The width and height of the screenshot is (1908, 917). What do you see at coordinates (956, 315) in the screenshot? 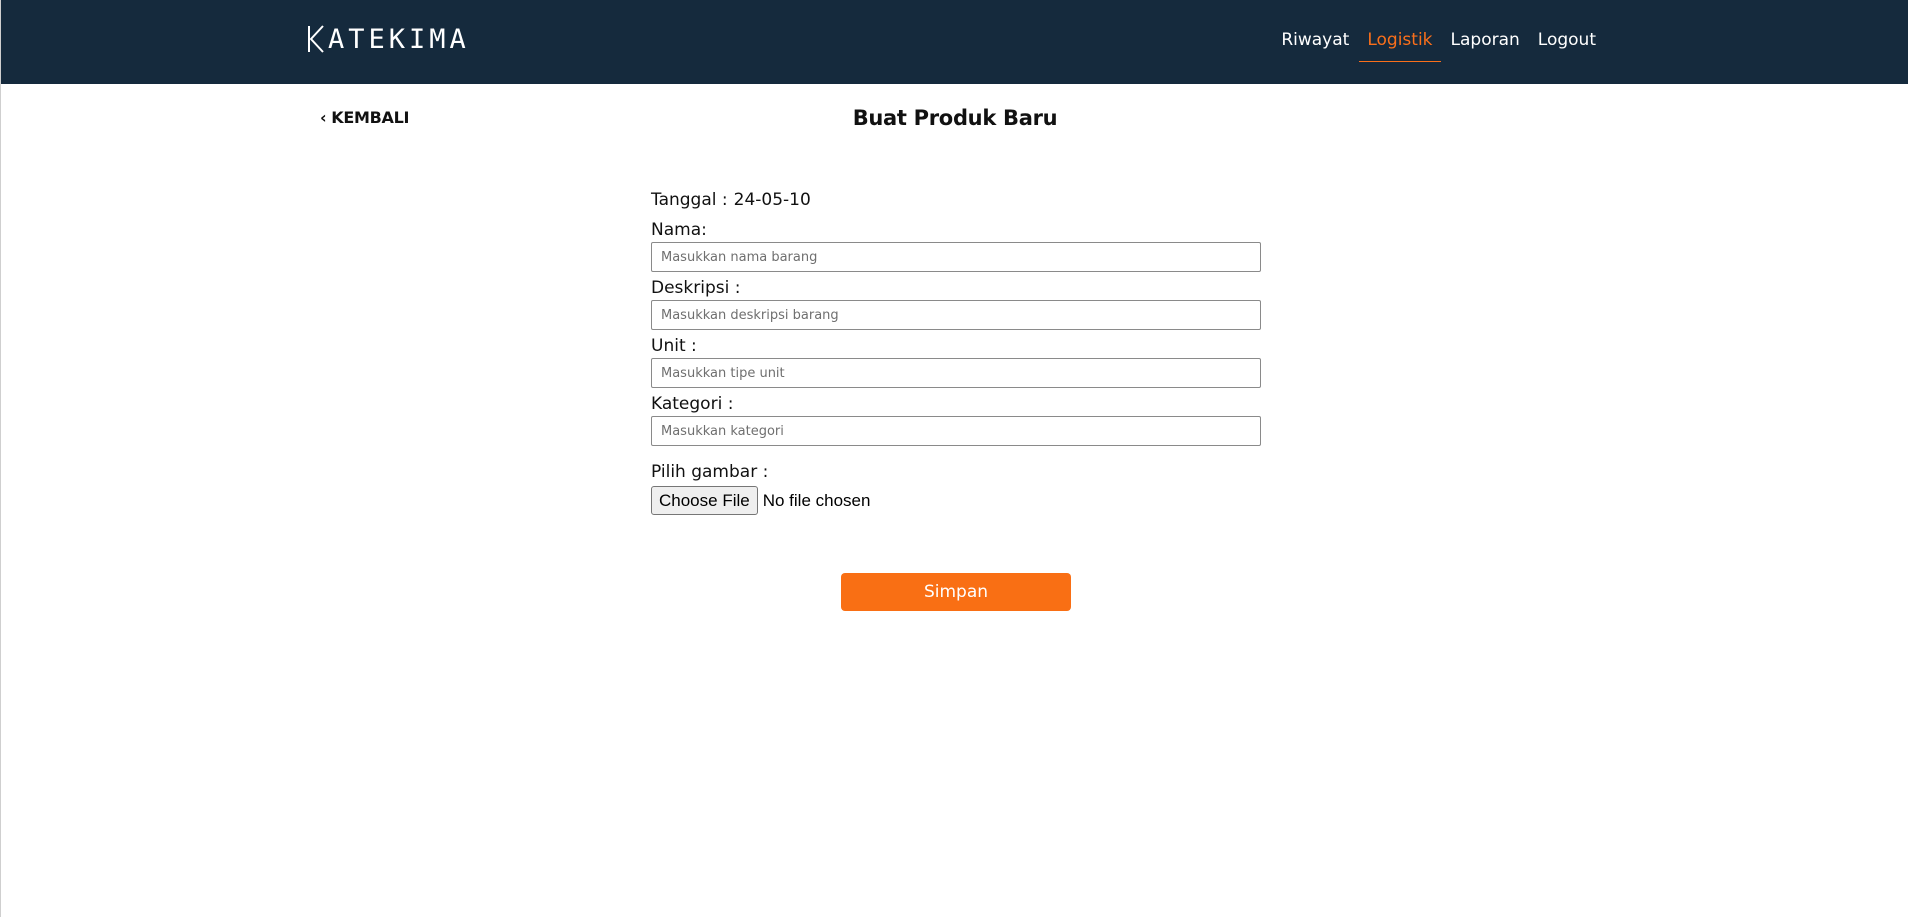
I see `deskripsi-input` at bounding box center [956, 315].